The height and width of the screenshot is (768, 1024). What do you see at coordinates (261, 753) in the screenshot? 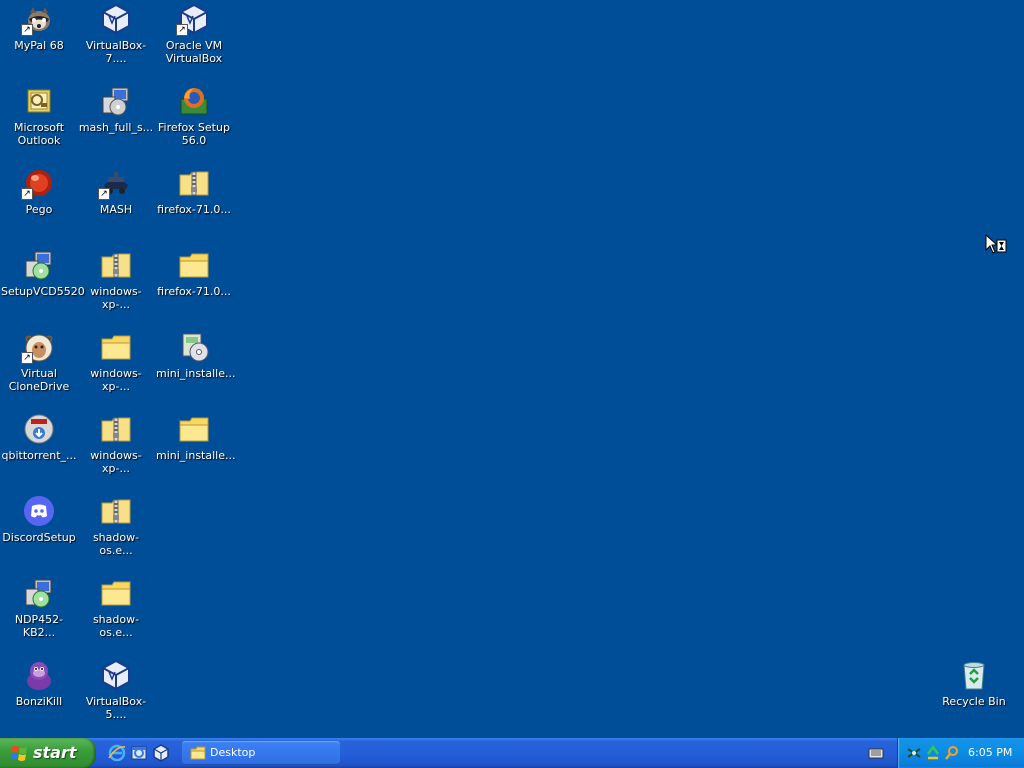
I see `taskbar-button-desktop: Desktop` at bounding box center [261, 753].